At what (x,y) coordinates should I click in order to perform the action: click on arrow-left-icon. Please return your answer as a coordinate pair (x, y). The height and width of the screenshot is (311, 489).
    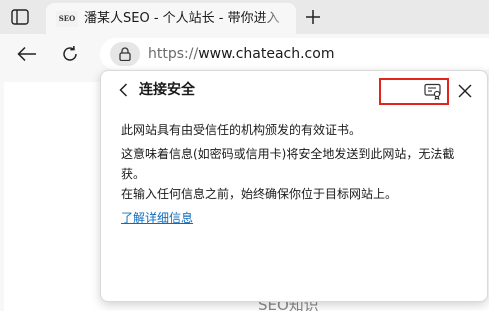
    Looking at the image, I should click on (26, 54).